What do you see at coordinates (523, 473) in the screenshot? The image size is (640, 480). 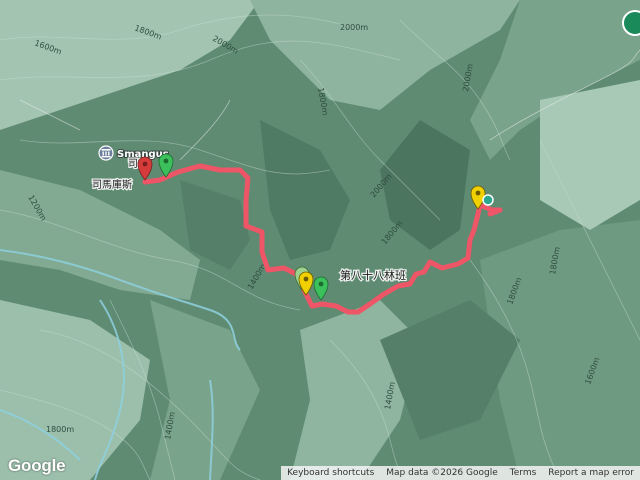 I see `terms-link: Terms` at bounding box center [523, 473].